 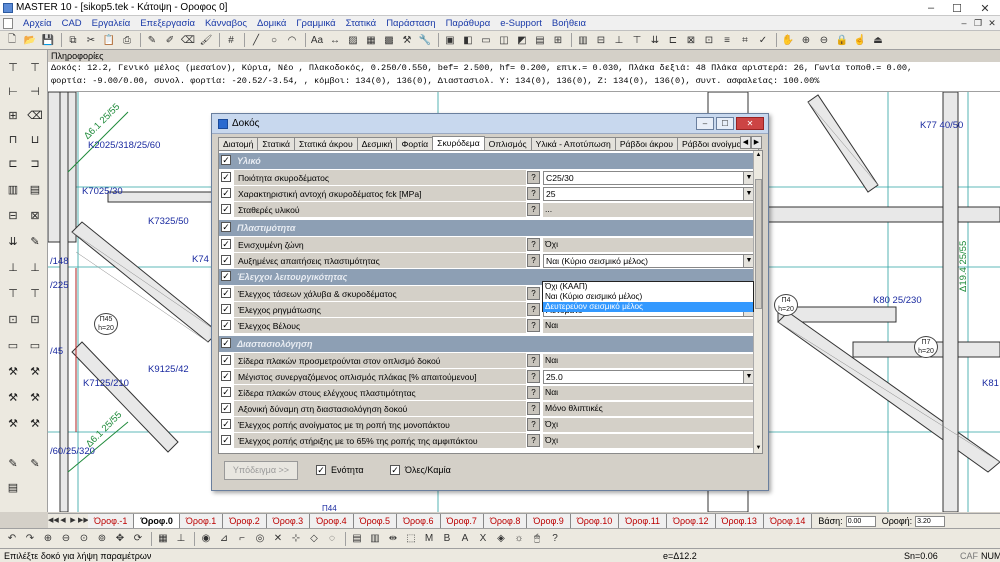 I want to click on minimize-icon: ‒, so click(x=931, y=8).